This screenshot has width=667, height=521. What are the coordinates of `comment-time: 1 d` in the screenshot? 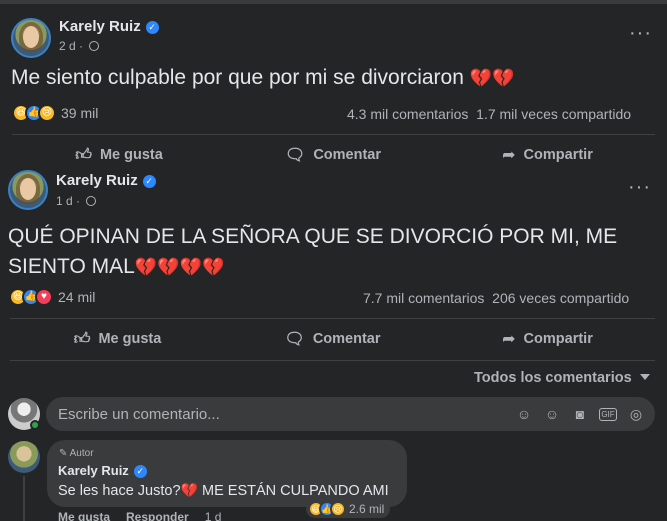 It's located at (213, 515).